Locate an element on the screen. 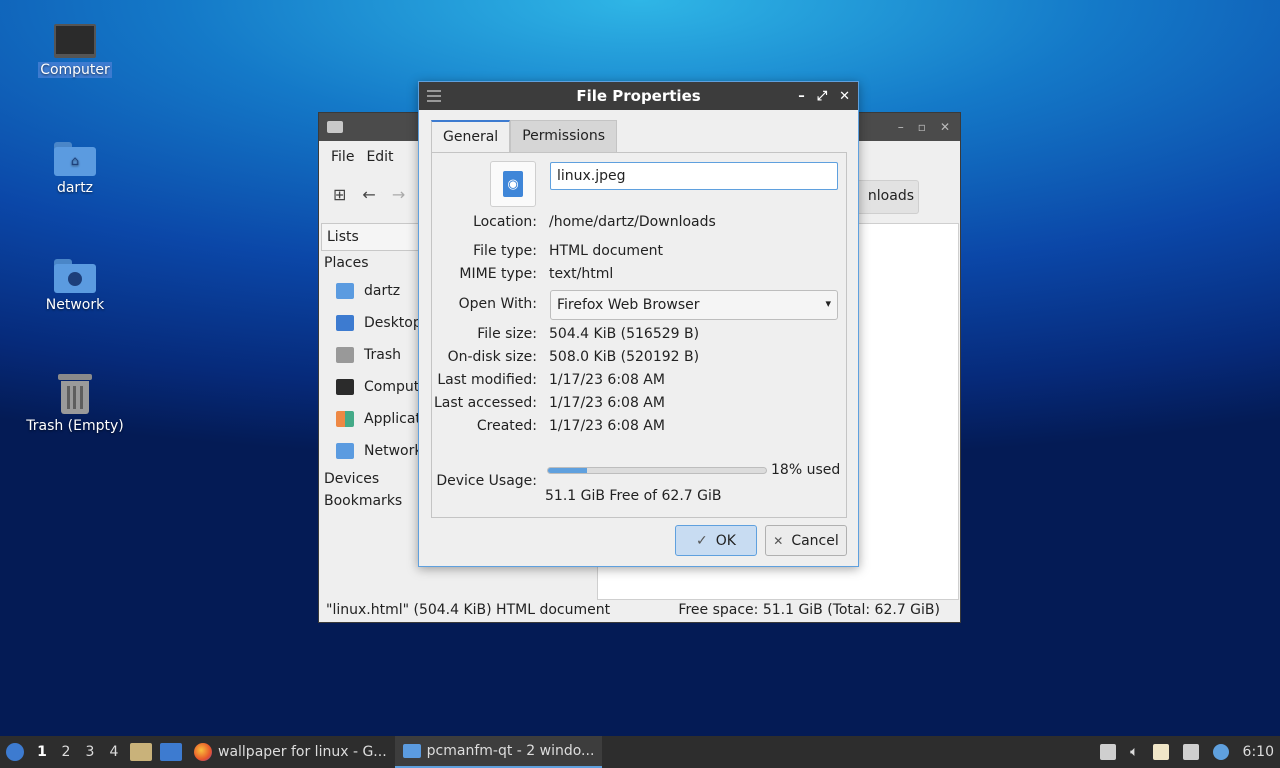  open-with-value: Firefox Web Browser is located at coordinates (628, 305).